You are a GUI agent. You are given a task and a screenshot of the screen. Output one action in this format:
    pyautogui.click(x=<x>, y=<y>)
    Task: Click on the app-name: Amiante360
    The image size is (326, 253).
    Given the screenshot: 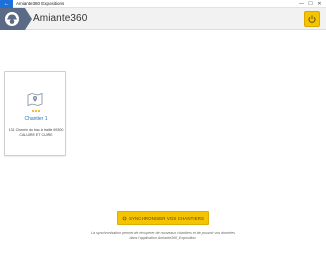 What is the action you would take?
    pyautogui.click(x=60, y=18)
    